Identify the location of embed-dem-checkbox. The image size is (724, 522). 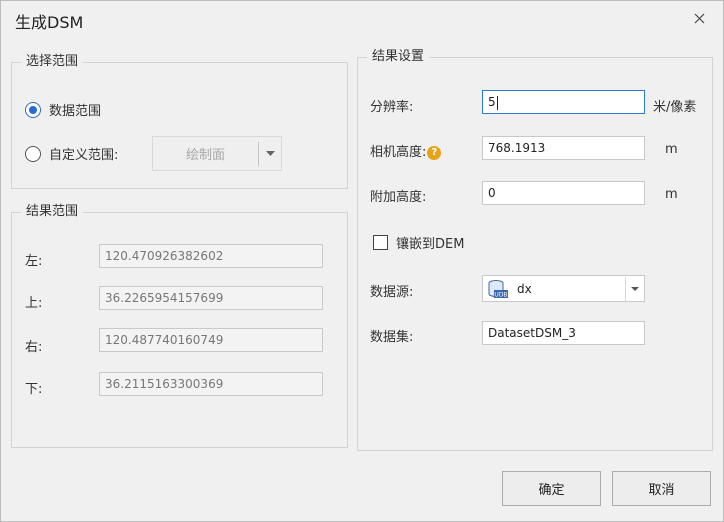
(380, 242).